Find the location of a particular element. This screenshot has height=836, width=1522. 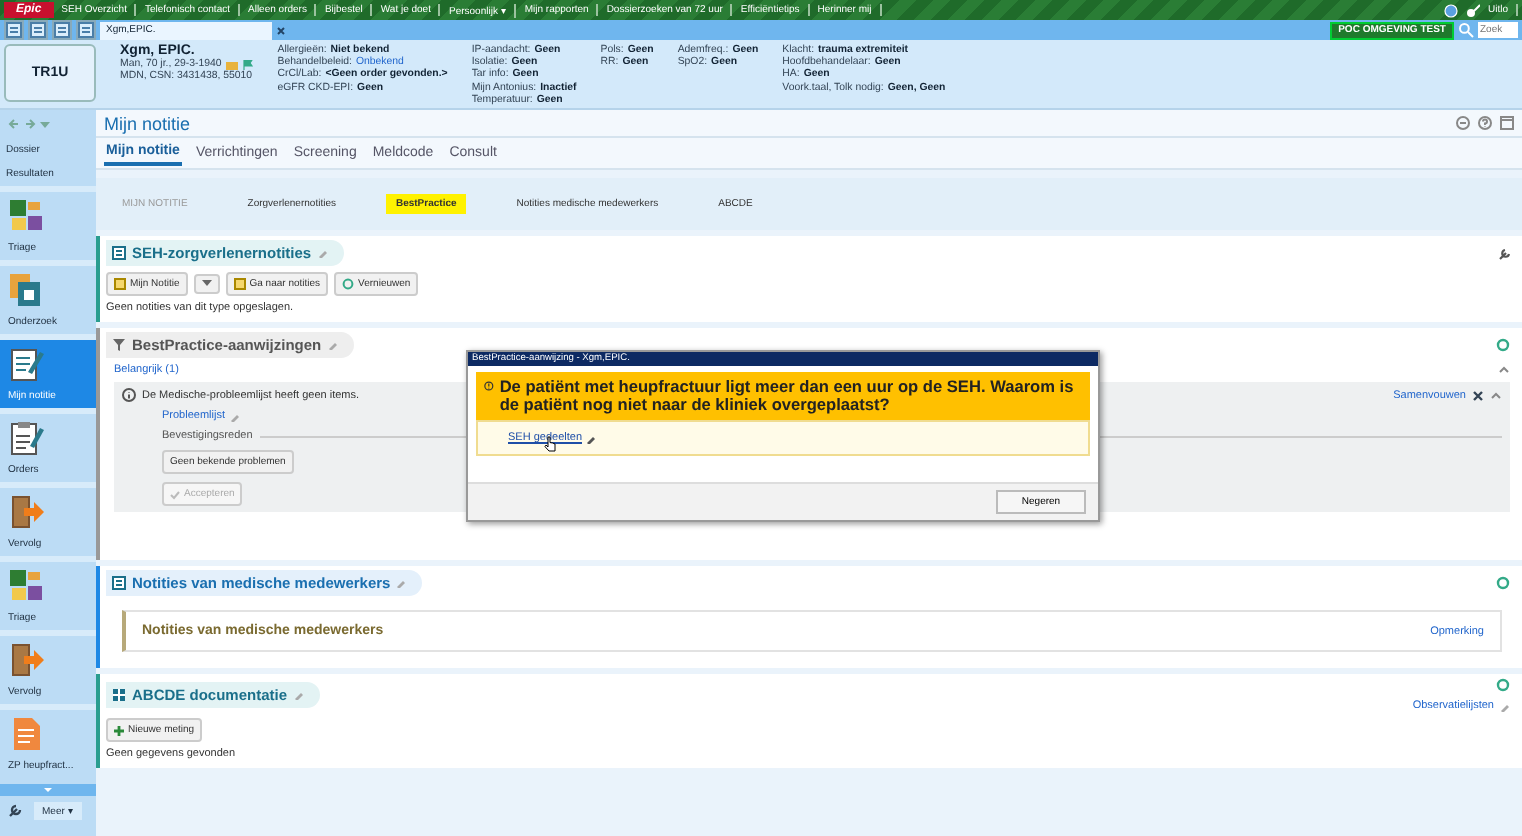

minimize-icon is located at coordinates (1463, 123).